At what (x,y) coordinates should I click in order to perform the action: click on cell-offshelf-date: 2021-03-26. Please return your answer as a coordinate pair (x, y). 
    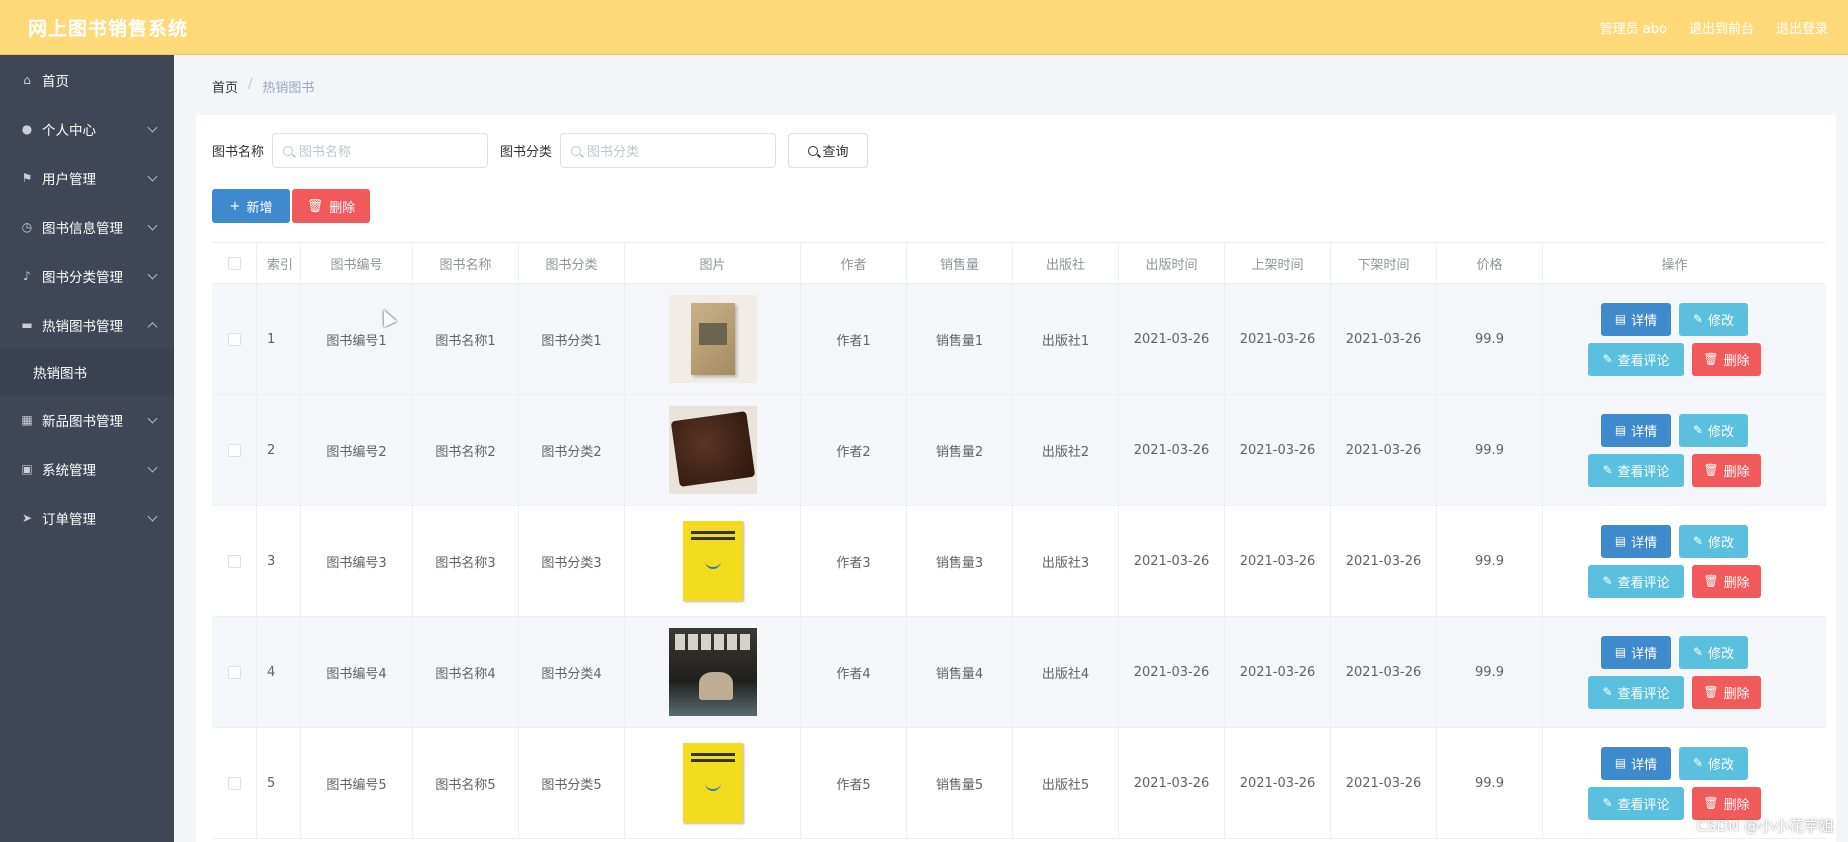
    Looking at the image, I should click on (1384, 450).